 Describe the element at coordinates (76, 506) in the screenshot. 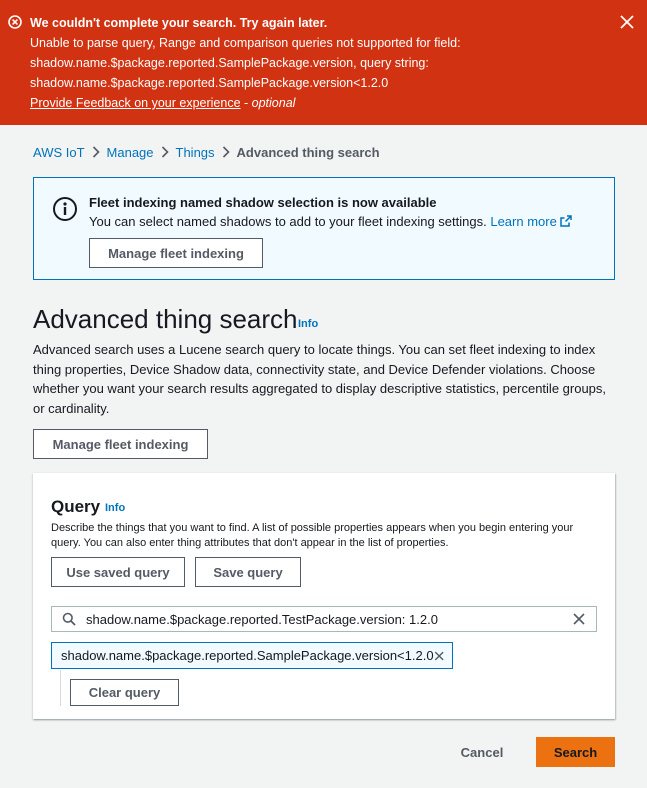

I see `query-title: Query` at that location.